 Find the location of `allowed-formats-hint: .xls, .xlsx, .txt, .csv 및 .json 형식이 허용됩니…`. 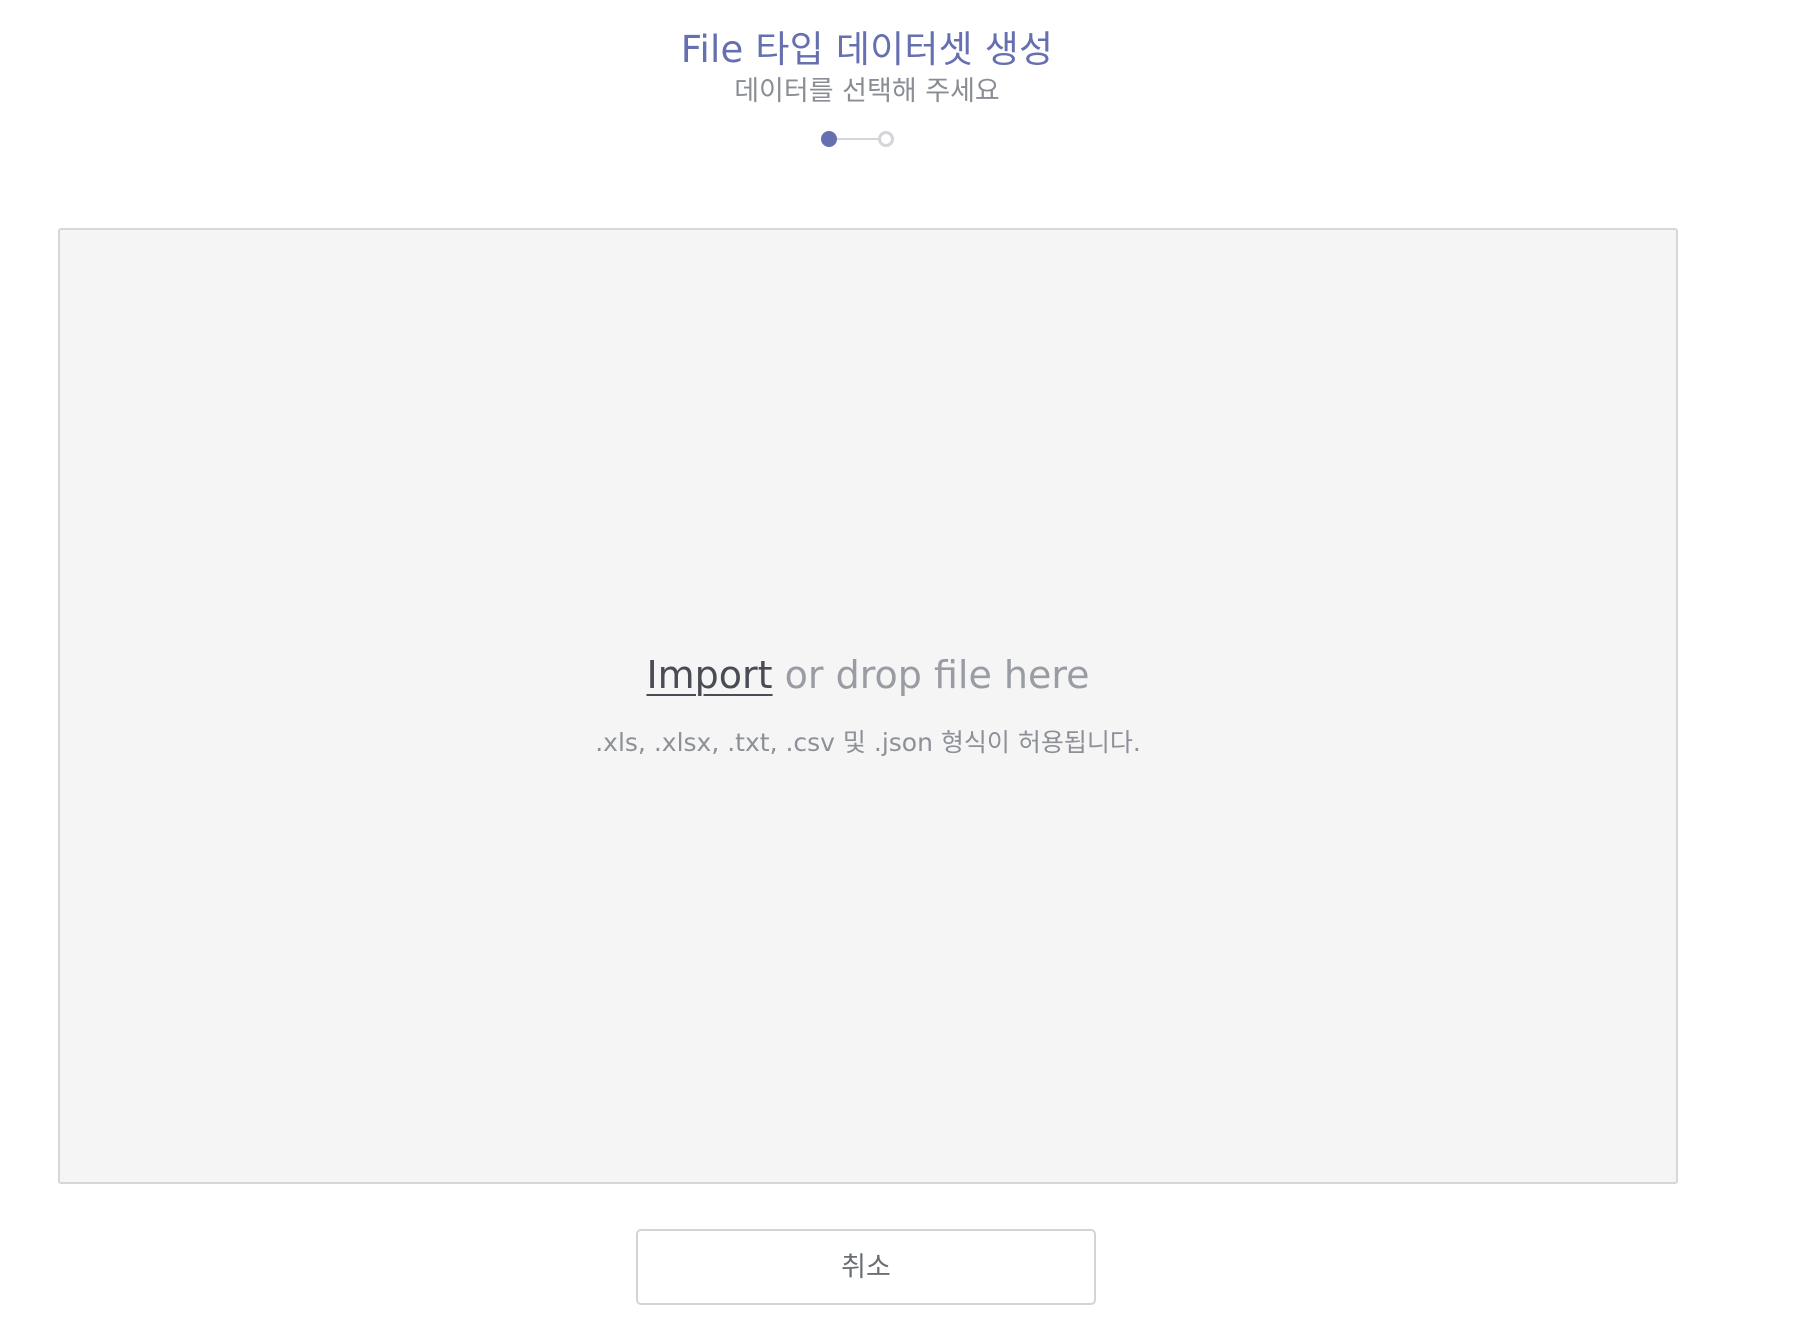

allowed-formats-hint: .xls, .xlsx, .txt, .csv 및 .json 형식이 허용됩니… is located at coordinates (868, 742).